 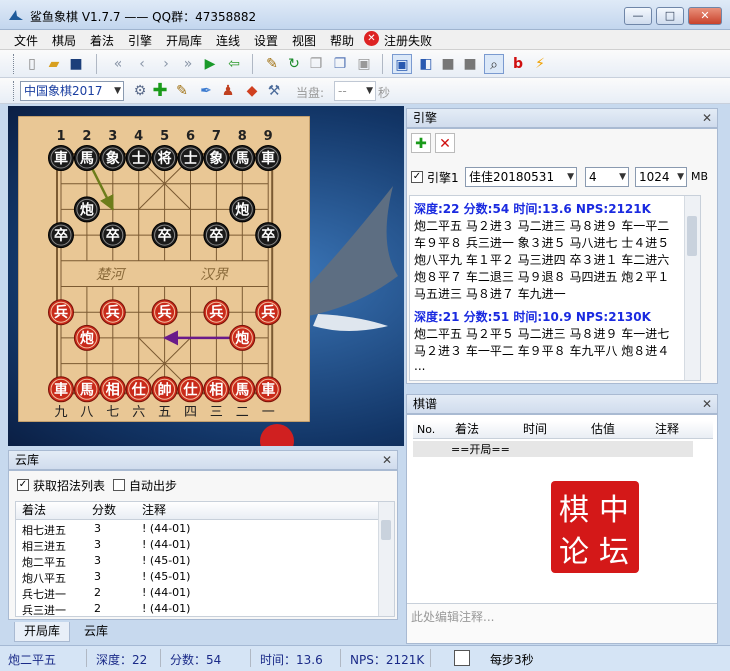 What do you see at coordinates (76, 64) in the screenshot?
I see `save-icon: ■` at bounding box center [76, 64].